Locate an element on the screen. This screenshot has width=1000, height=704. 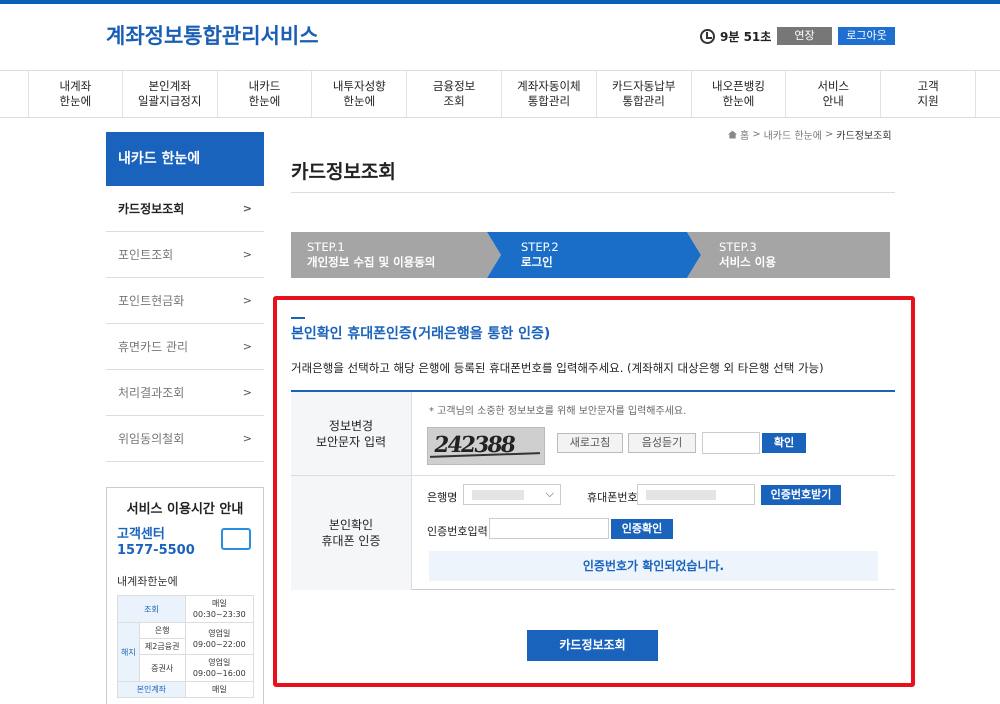
step-2-current: STEP.2 로그인 is located at coordinates (594, 255).